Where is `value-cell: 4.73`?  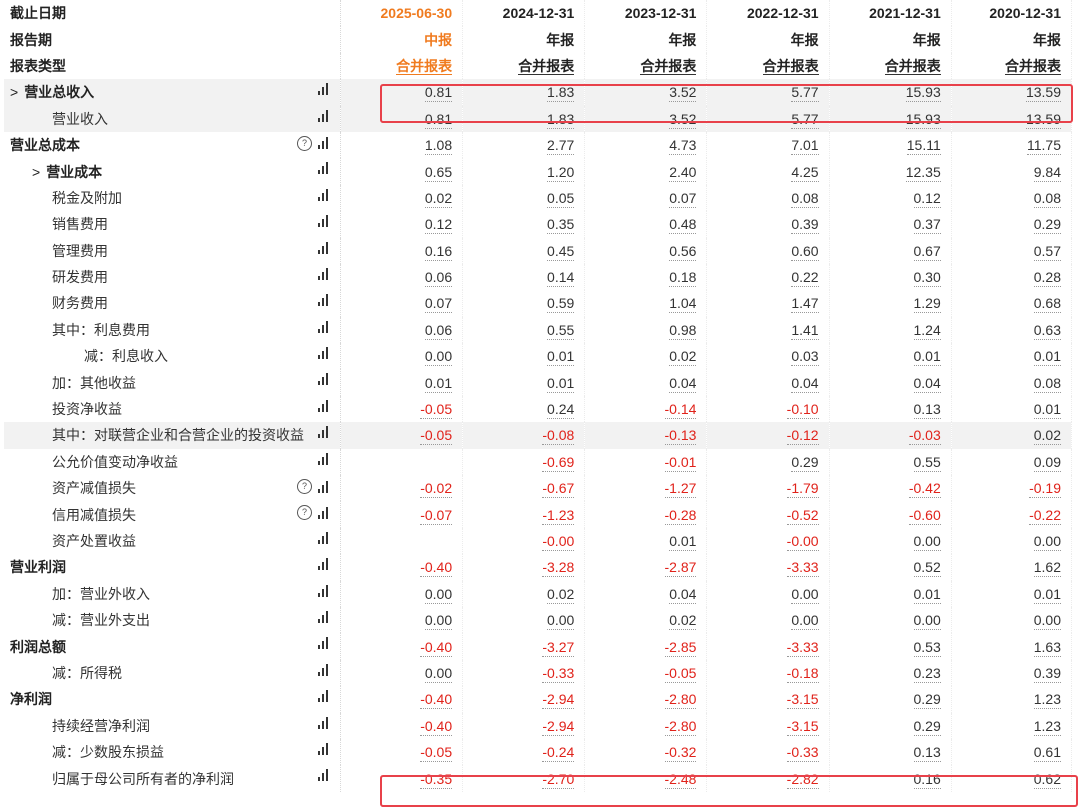
value-cell: 4.73 is located at coordinates (646, 145).